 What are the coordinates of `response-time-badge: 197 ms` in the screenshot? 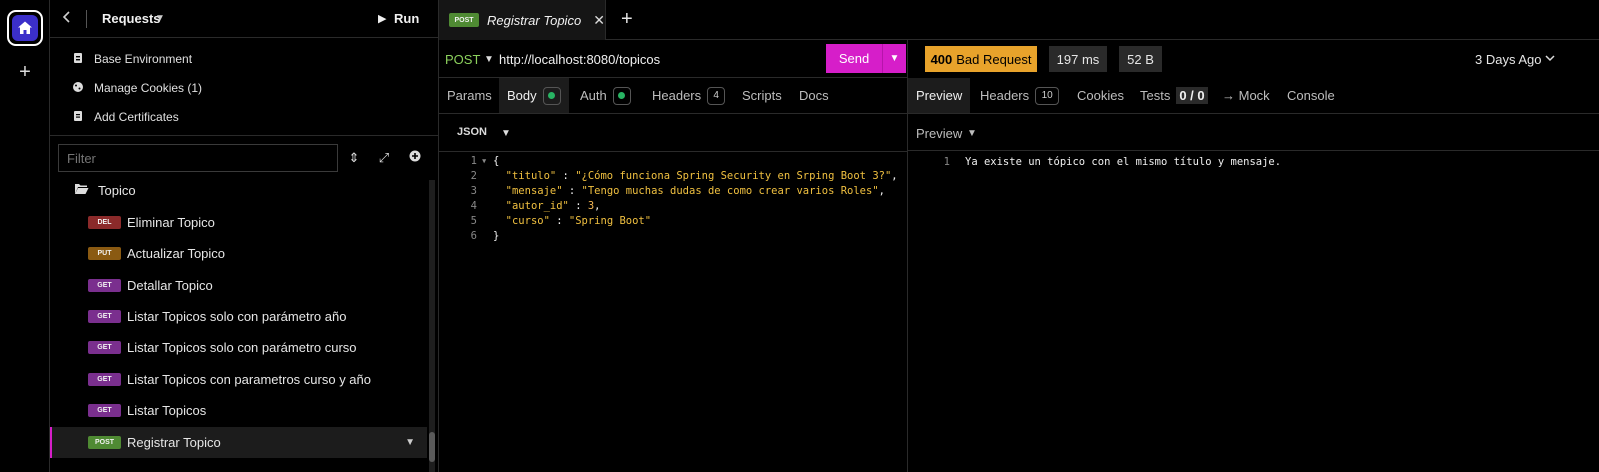 It's located at (1078, 59).